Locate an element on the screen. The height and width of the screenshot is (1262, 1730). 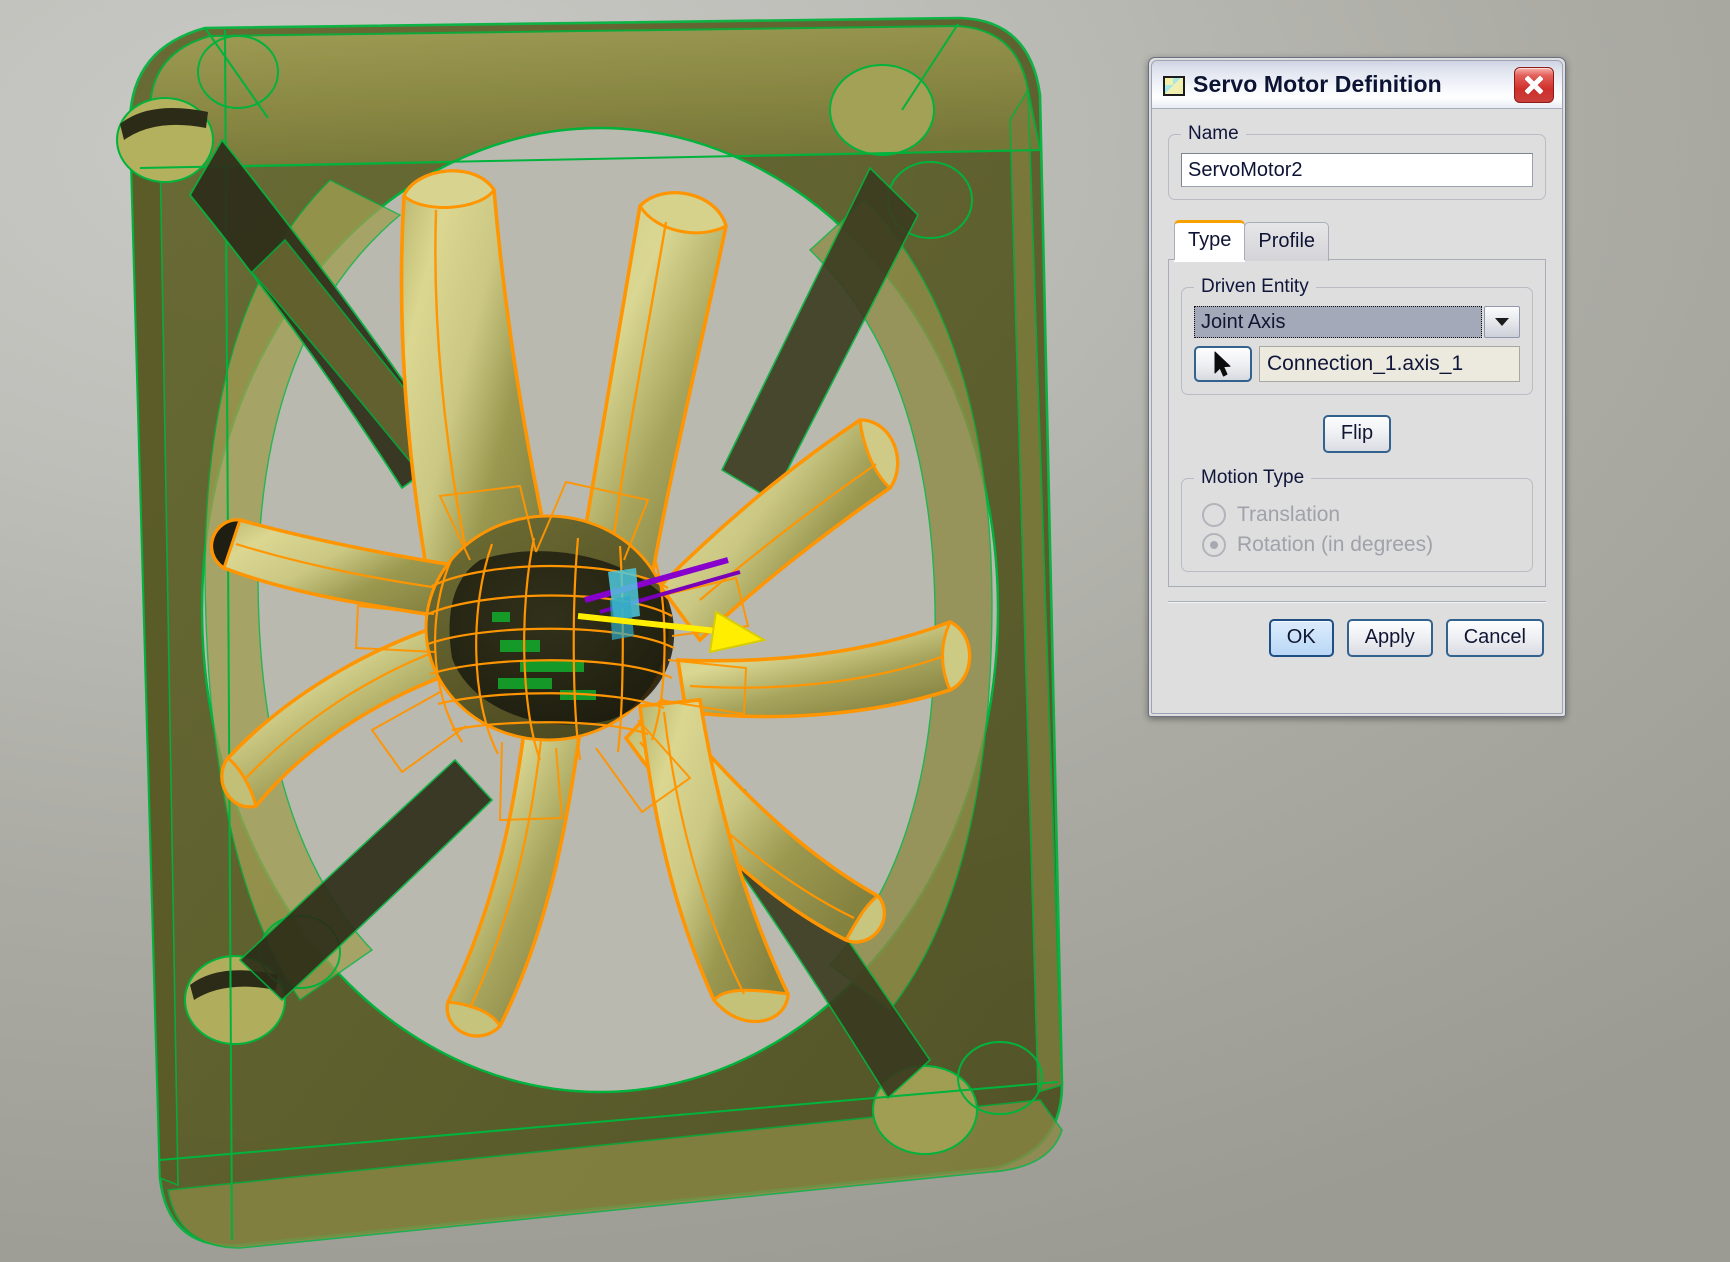
servo-motor-definition-dialog: Servo Motor Definition Name Type Profile is located at coordinates (1357, 387).